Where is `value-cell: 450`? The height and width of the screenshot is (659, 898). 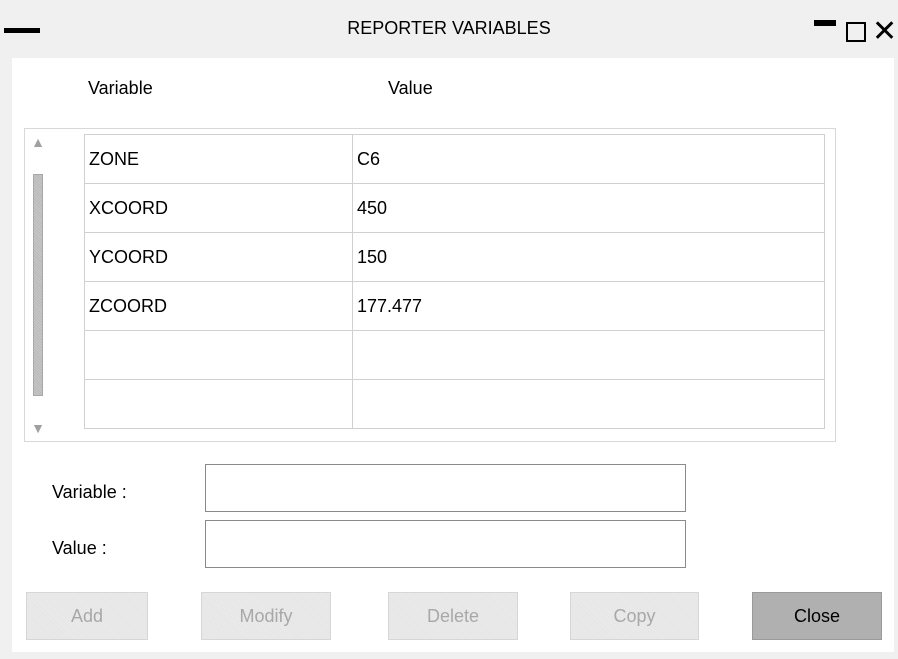 value-cell: 450 is located at coordinates (588, 208).